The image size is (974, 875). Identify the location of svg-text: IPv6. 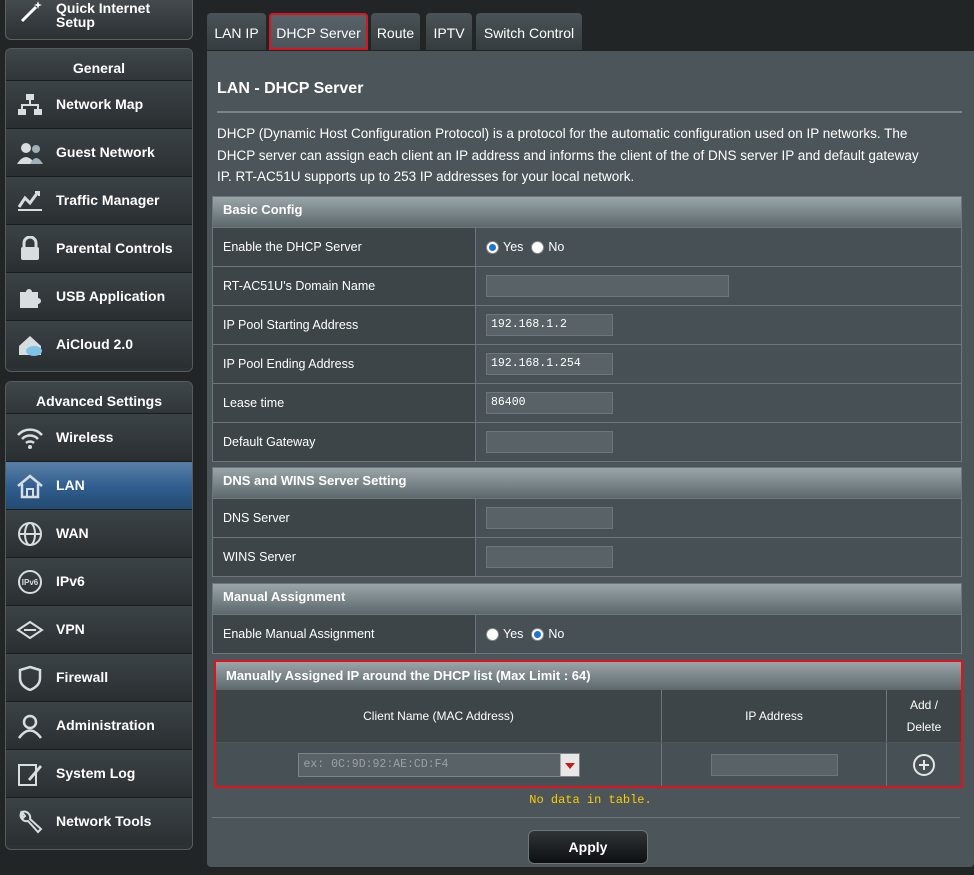
(30, 582).